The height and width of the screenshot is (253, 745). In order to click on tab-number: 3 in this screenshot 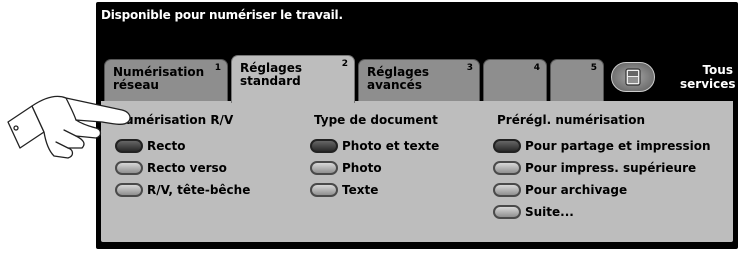, I will do `click(469, 68)`.